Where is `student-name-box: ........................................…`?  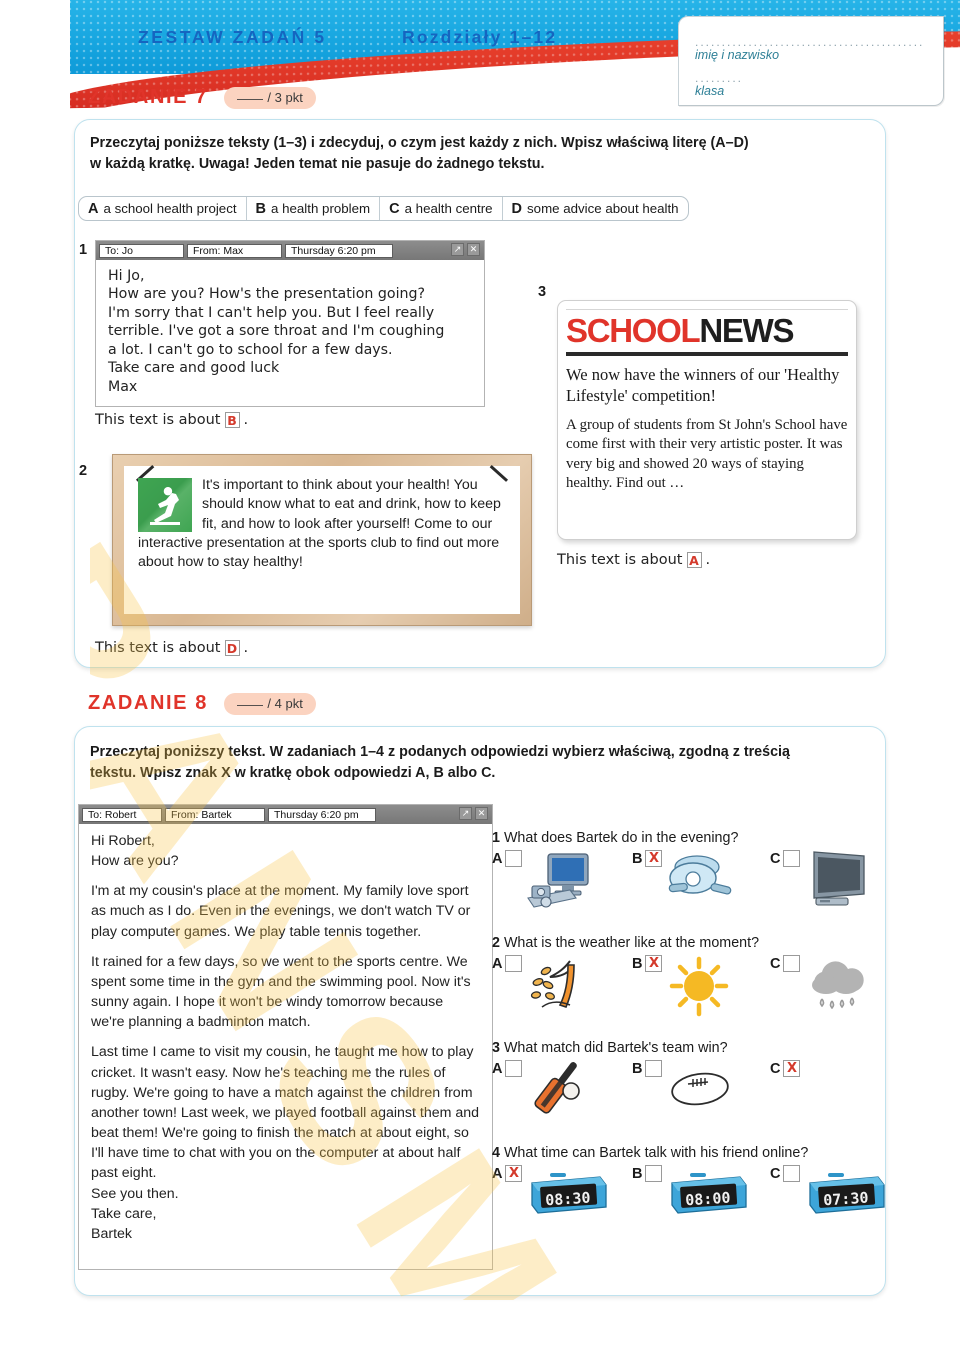
student-name-box: ........................................… is located at coordinates (811, 61).